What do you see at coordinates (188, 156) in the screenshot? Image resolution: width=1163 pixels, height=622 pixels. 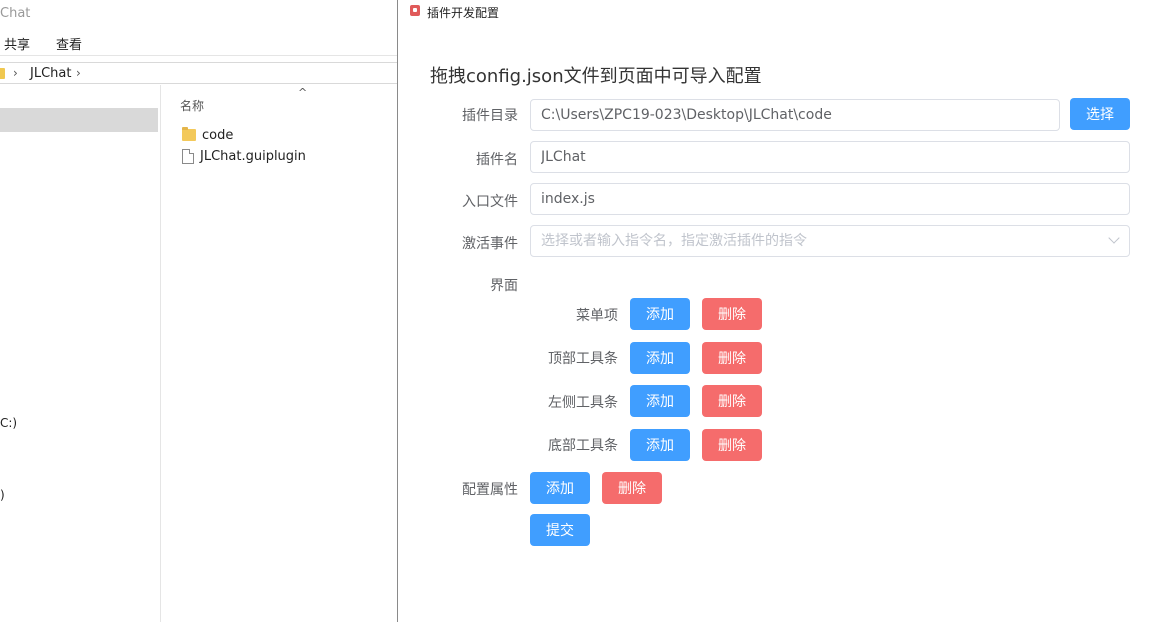 I see `file-icon` at bounding box center [188, 156].